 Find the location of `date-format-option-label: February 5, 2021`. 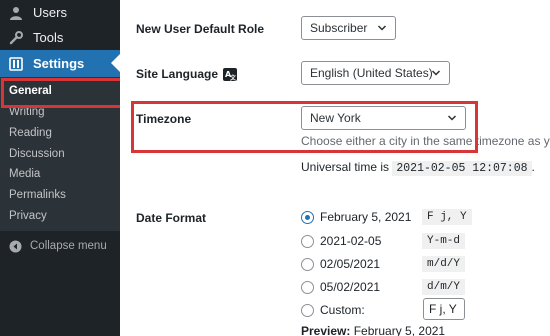

date-format-option-label: February 5, 2021 is located at coordinates (366, 217).